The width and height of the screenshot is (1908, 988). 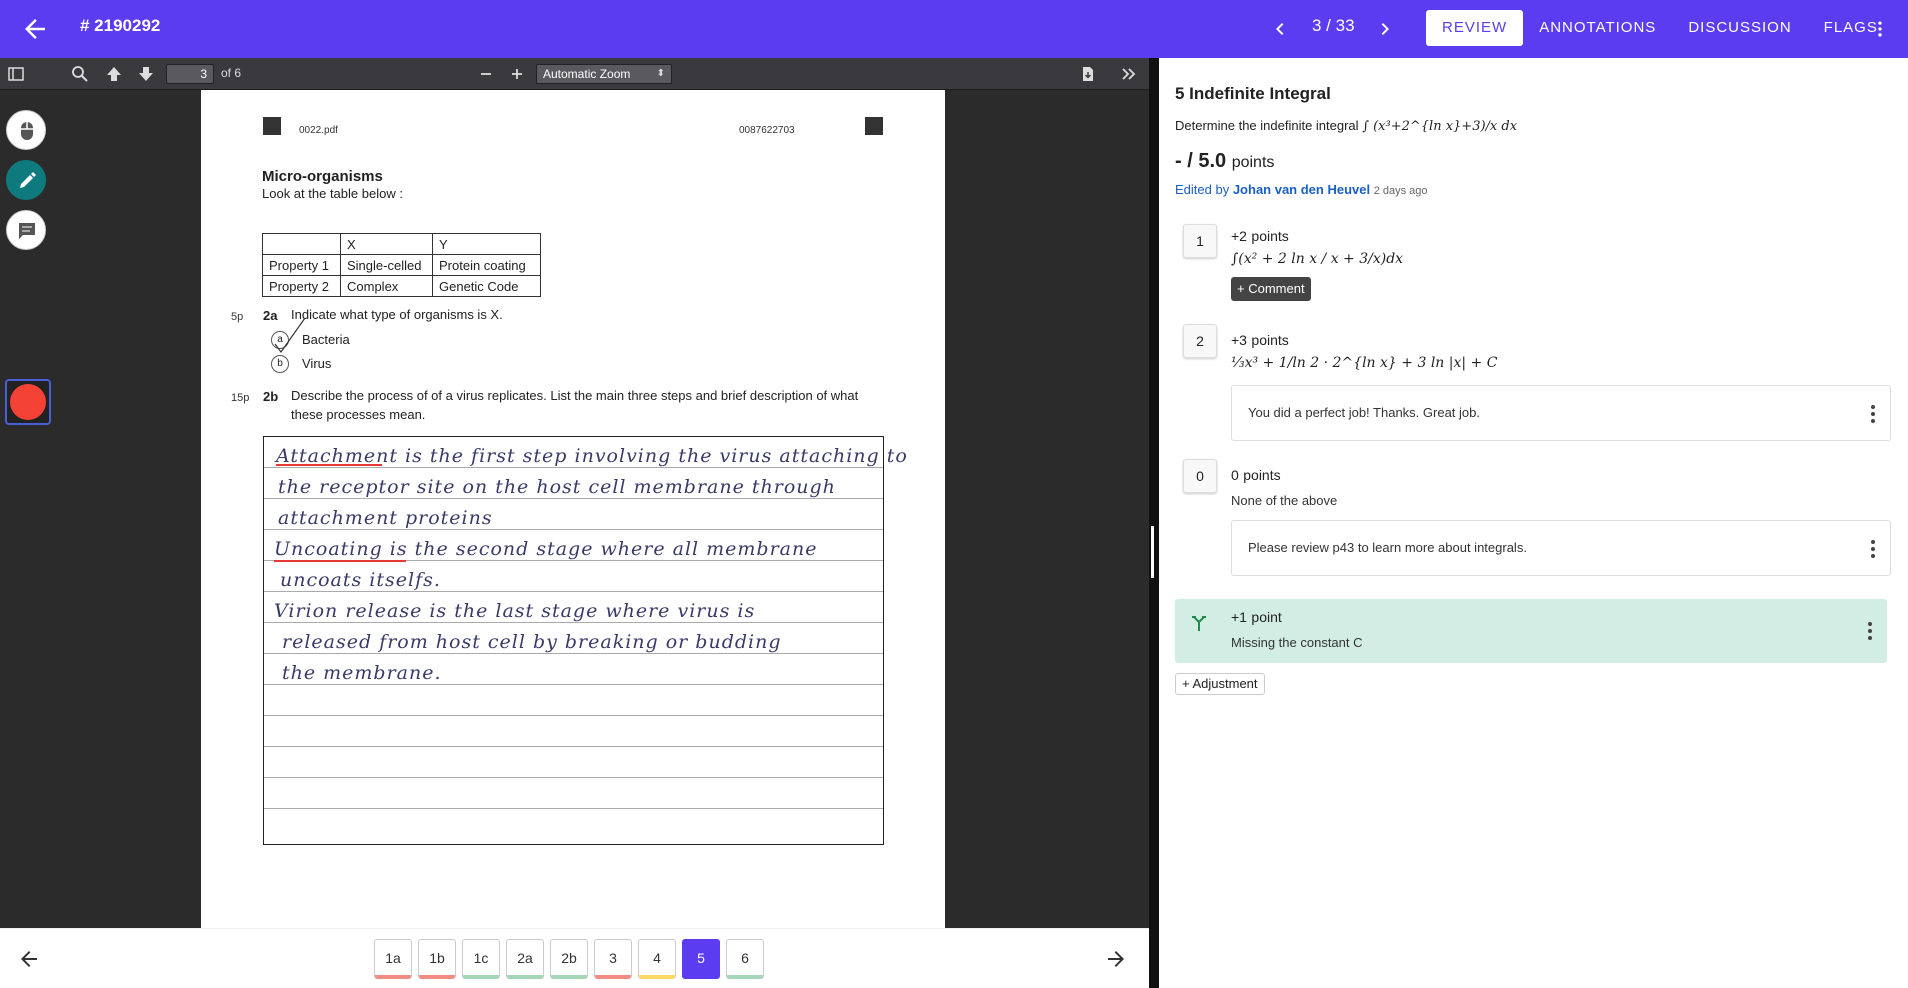 I want to click on search-icon, so click(x=80, y=74).